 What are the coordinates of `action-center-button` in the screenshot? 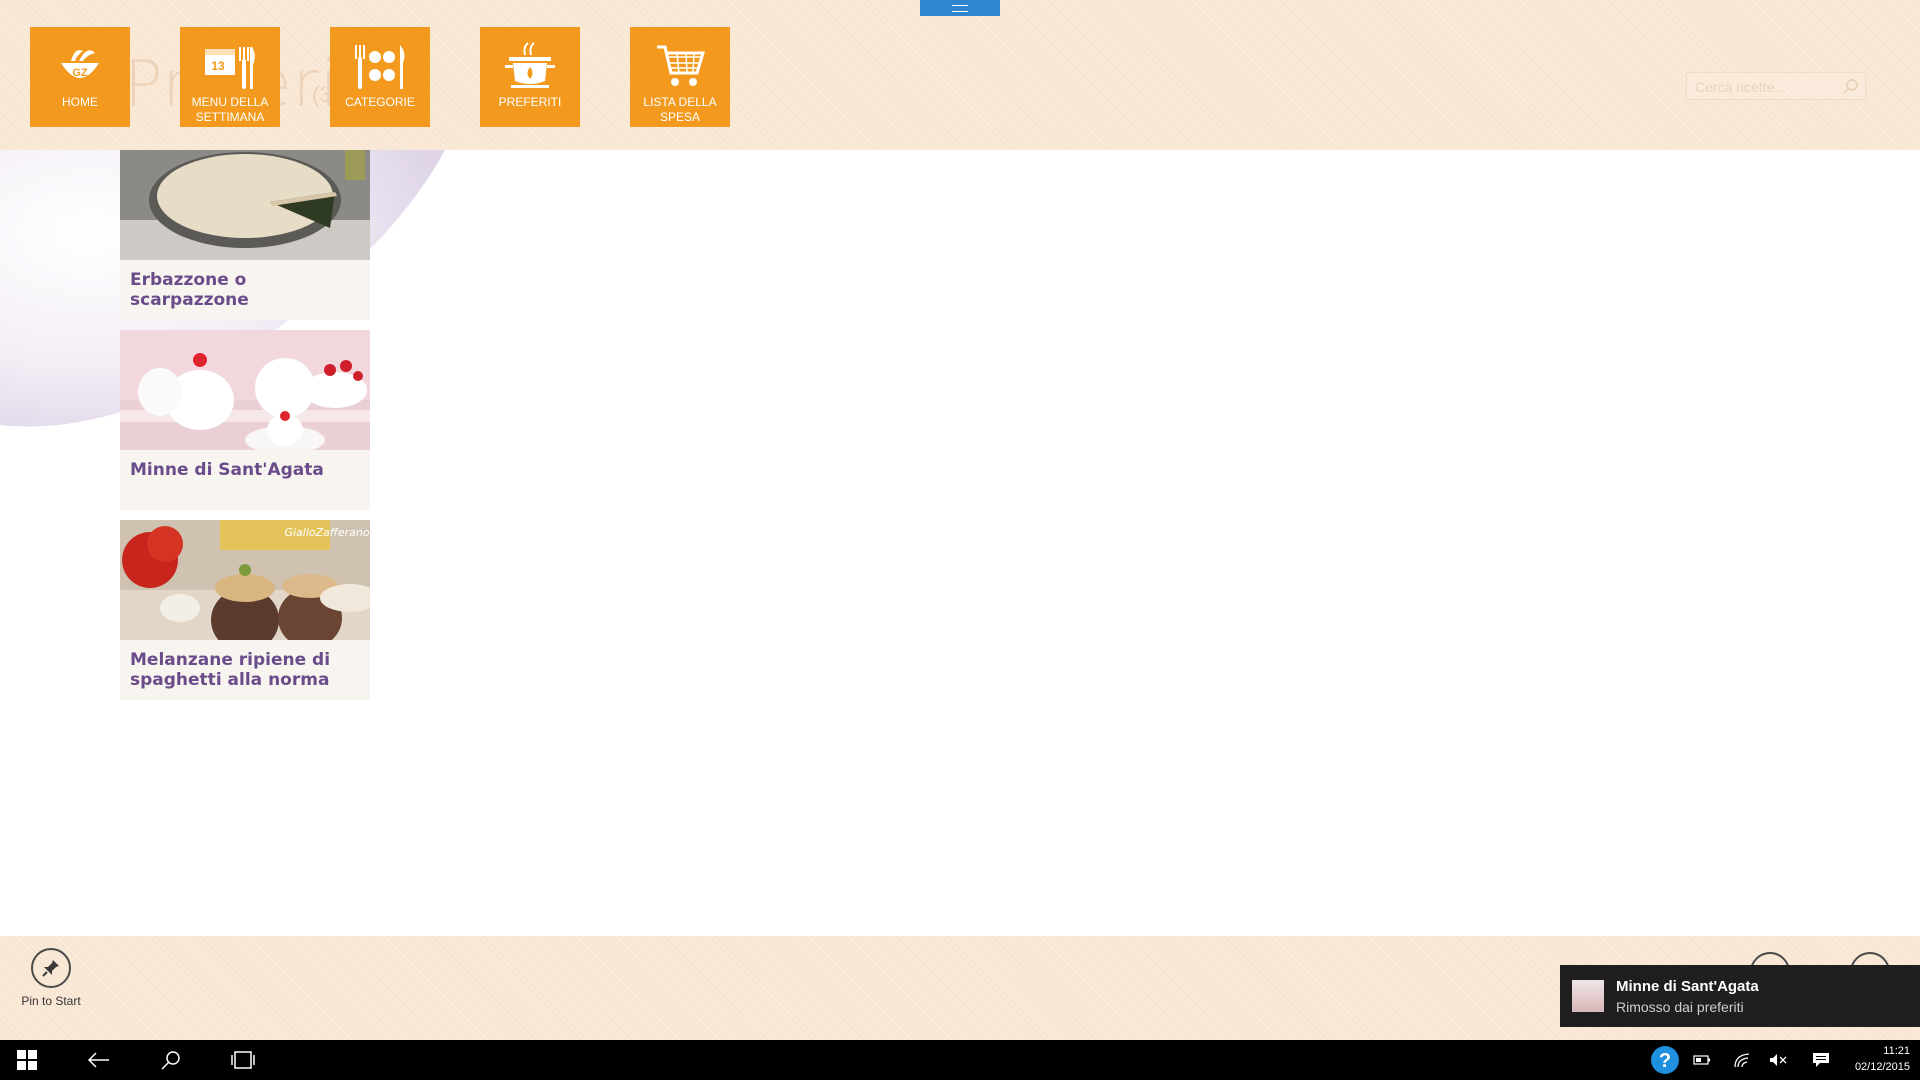 It's located at (1821, 1060).